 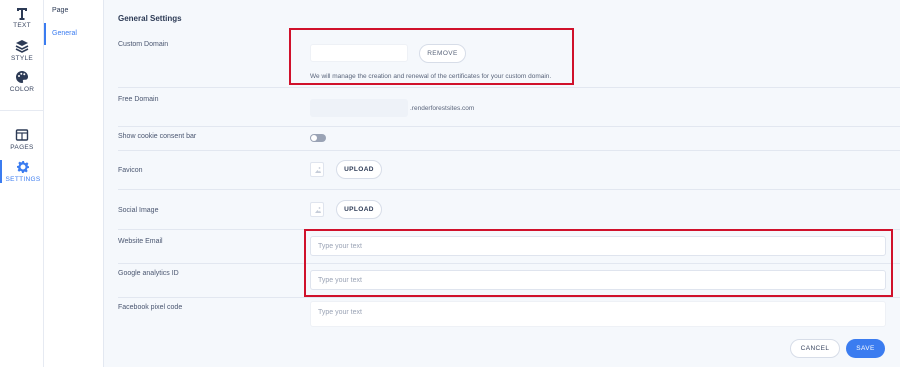 I want to click on rail-settings: SETTINGS, so click(x=22, y=171).